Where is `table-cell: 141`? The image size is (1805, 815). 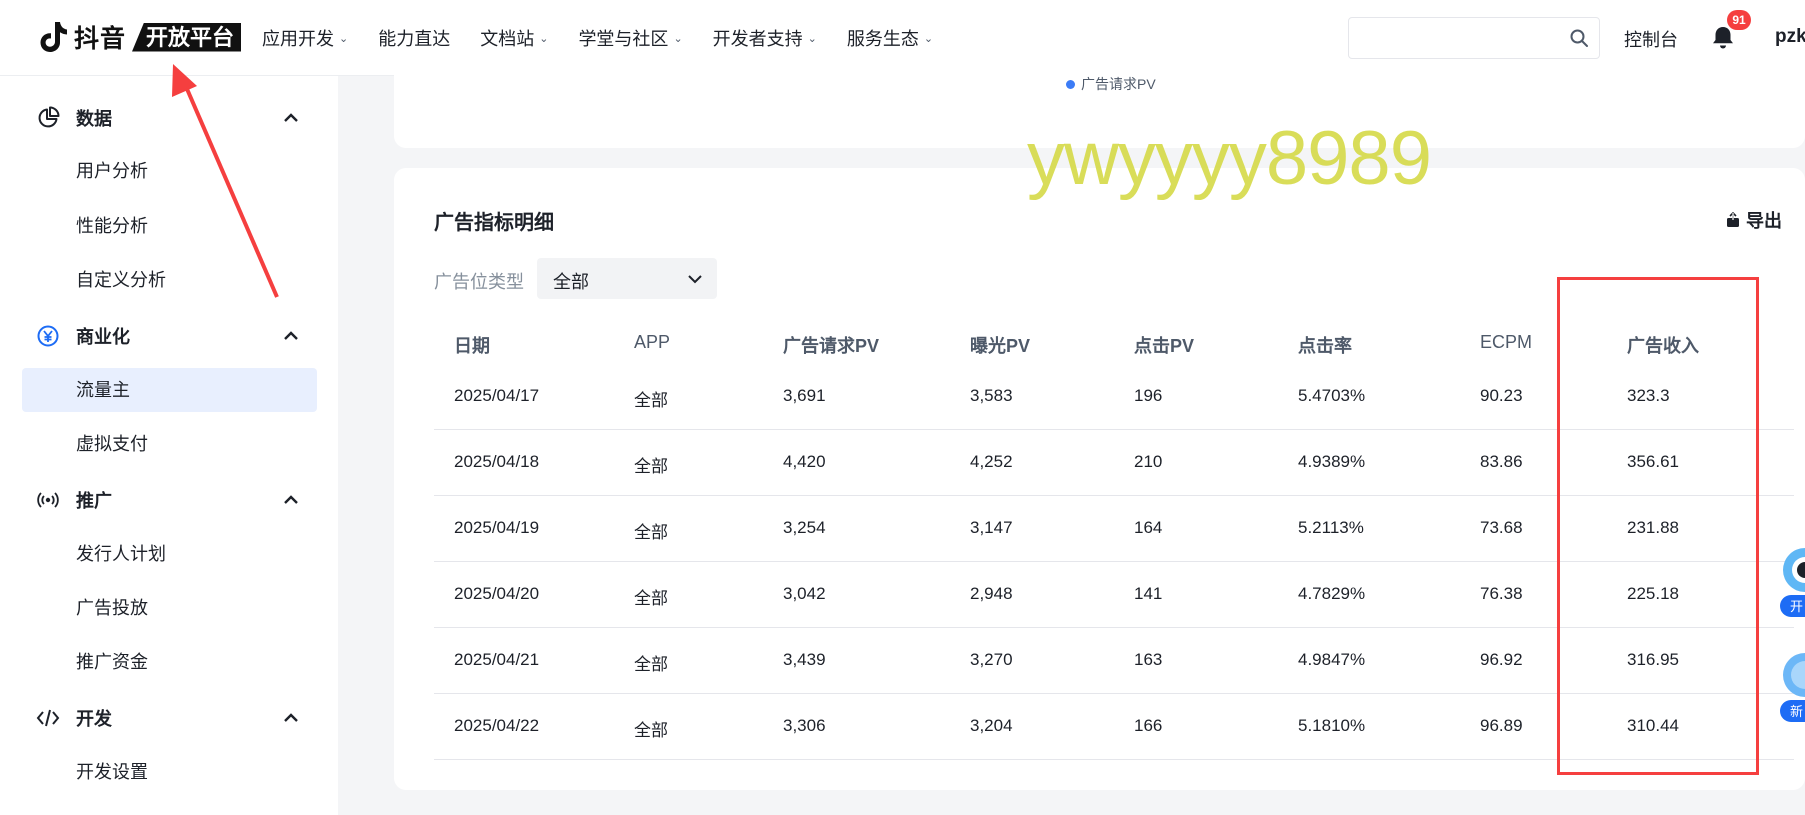 table-cell: 141 is located at coordinates (1148, 593).